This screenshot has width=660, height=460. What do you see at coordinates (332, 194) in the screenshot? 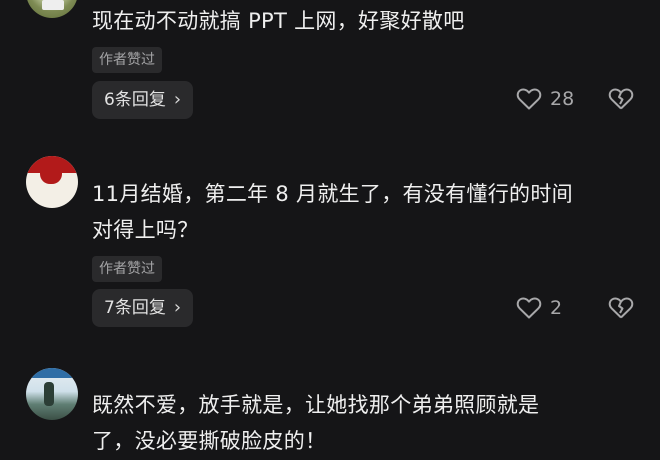
I see `comment-text-line-1: 11月结婚，第二年 8 月就生了，有没有懂行的时间` at bounding box center [332, 194].